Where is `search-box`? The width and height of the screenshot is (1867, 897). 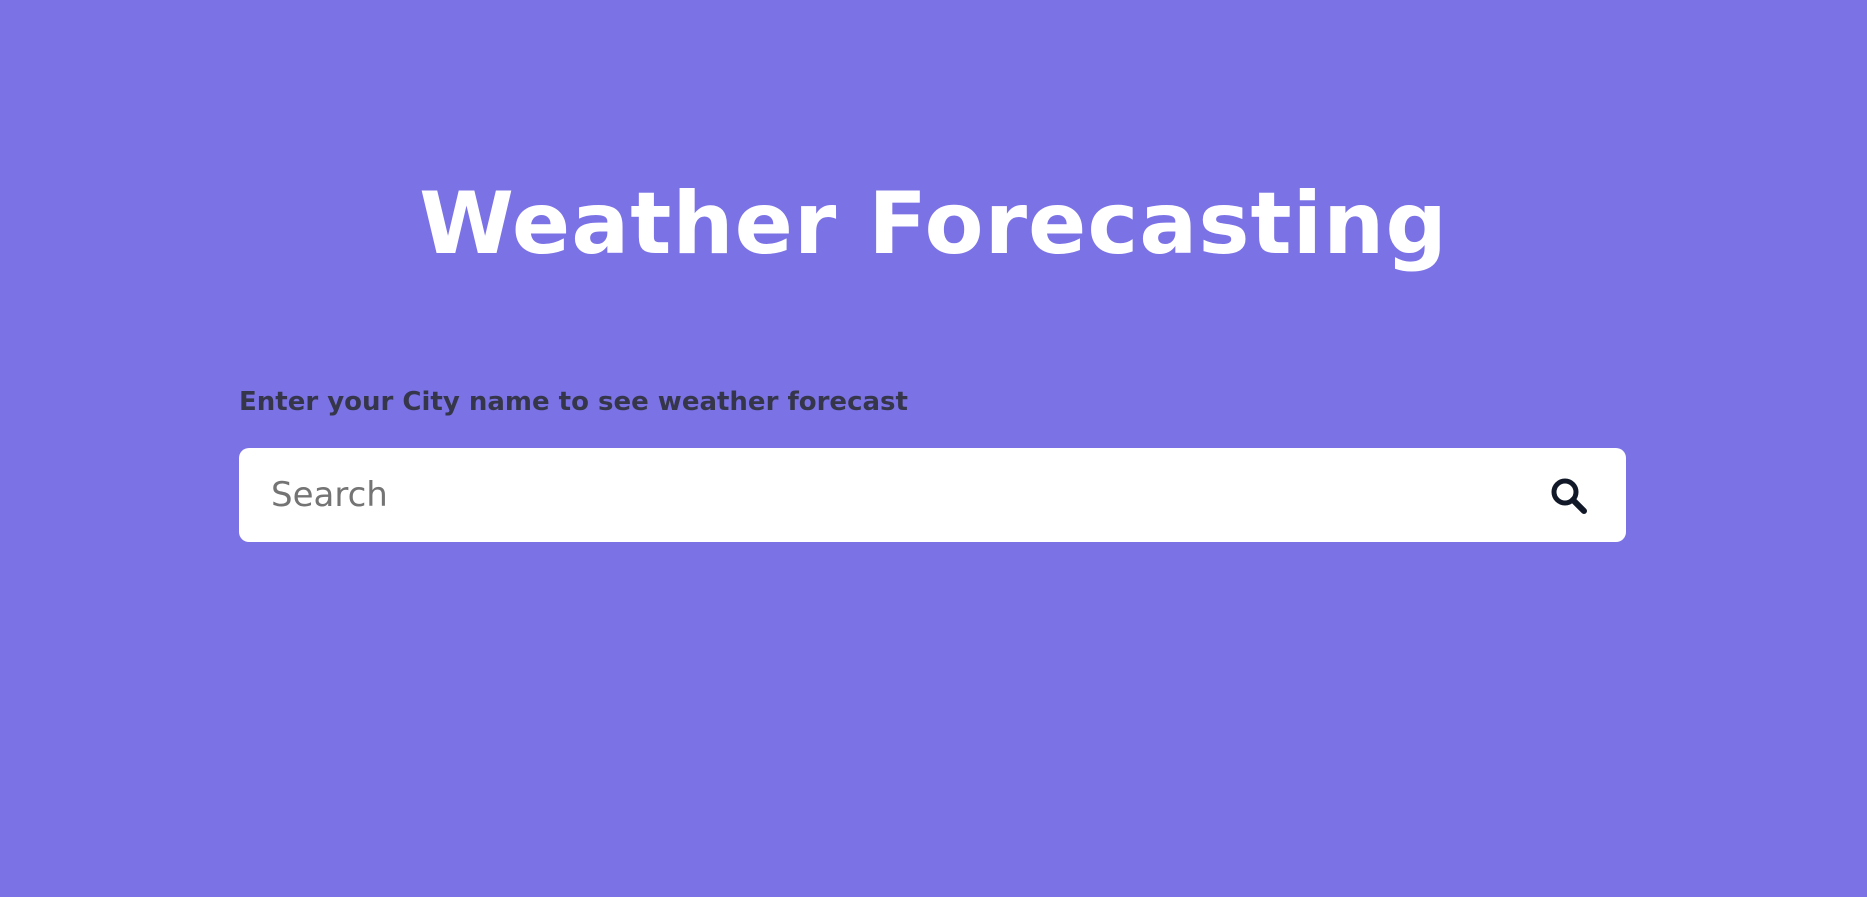
search-box is located at coordinates (932, 495).